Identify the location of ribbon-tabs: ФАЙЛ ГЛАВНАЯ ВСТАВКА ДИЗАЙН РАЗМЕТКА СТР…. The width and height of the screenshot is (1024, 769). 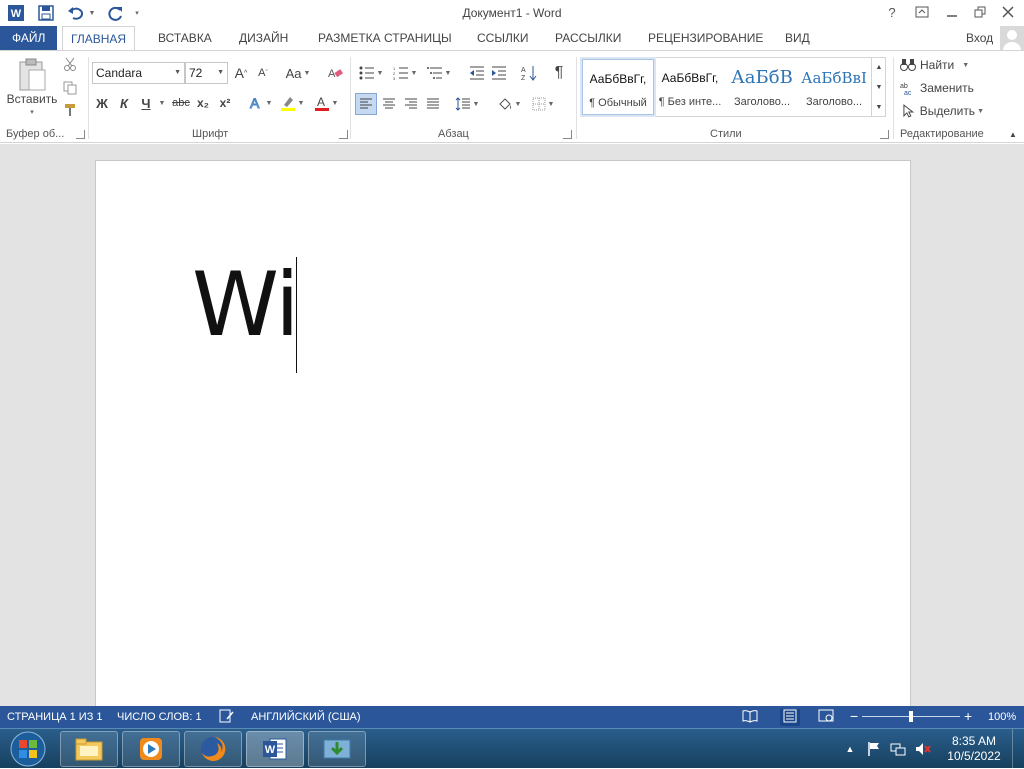
(512, 38).